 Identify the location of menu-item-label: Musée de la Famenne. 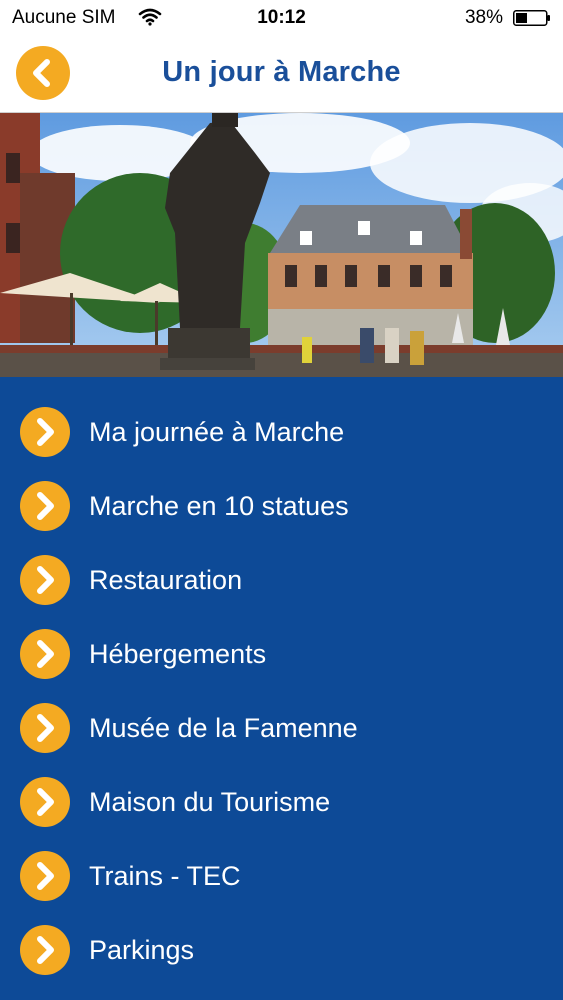
(223, 728).